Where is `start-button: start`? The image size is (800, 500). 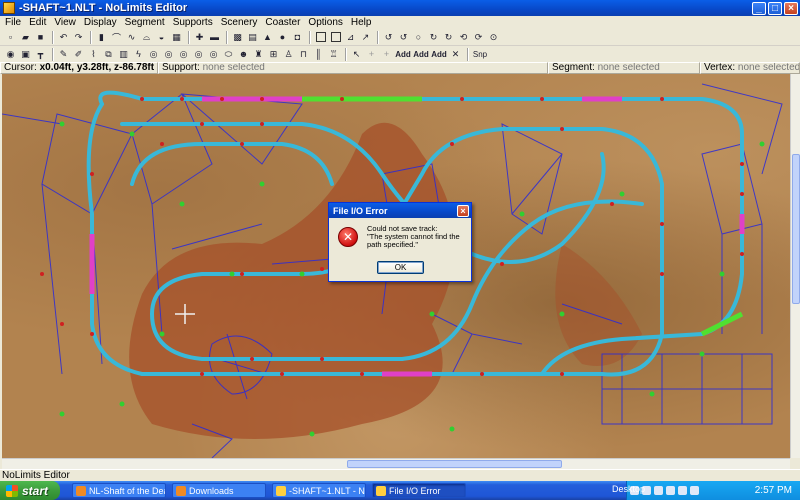 start-button: start is located at coordinates (30, 490).